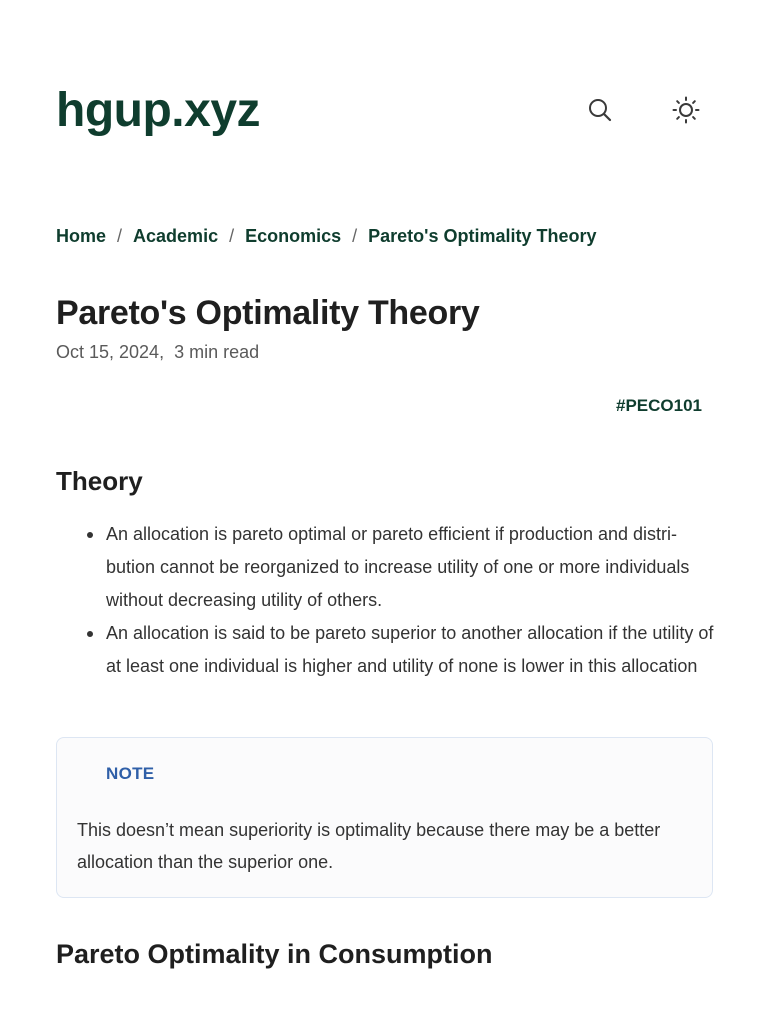  I want to click on theme-toggle-button, so click(686, 110).